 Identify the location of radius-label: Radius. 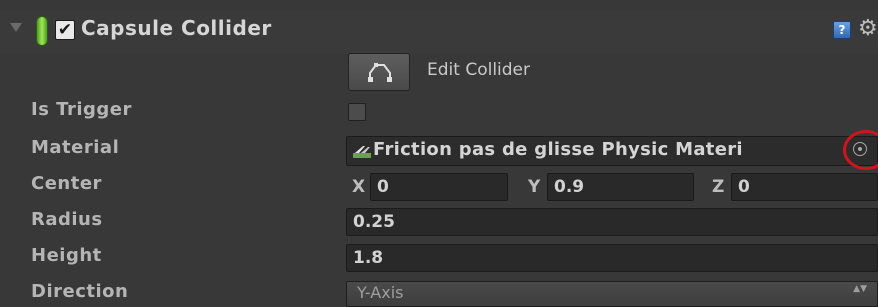
(67, 219).